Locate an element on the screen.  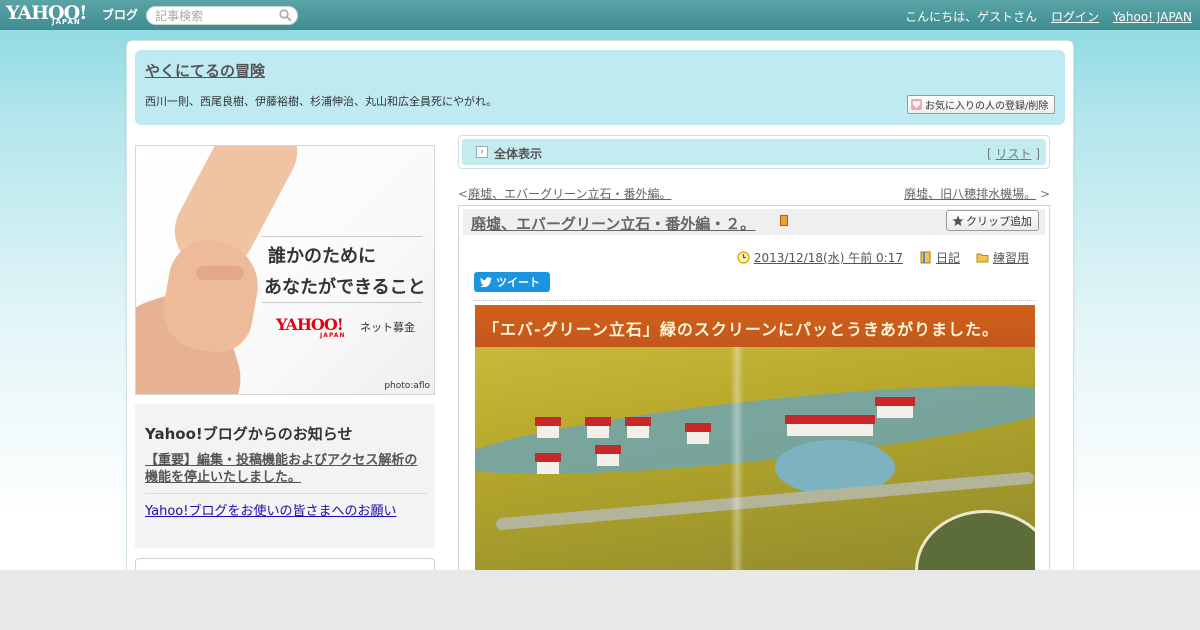
chevron-right-icon: › is located at coordinates (482, 152).